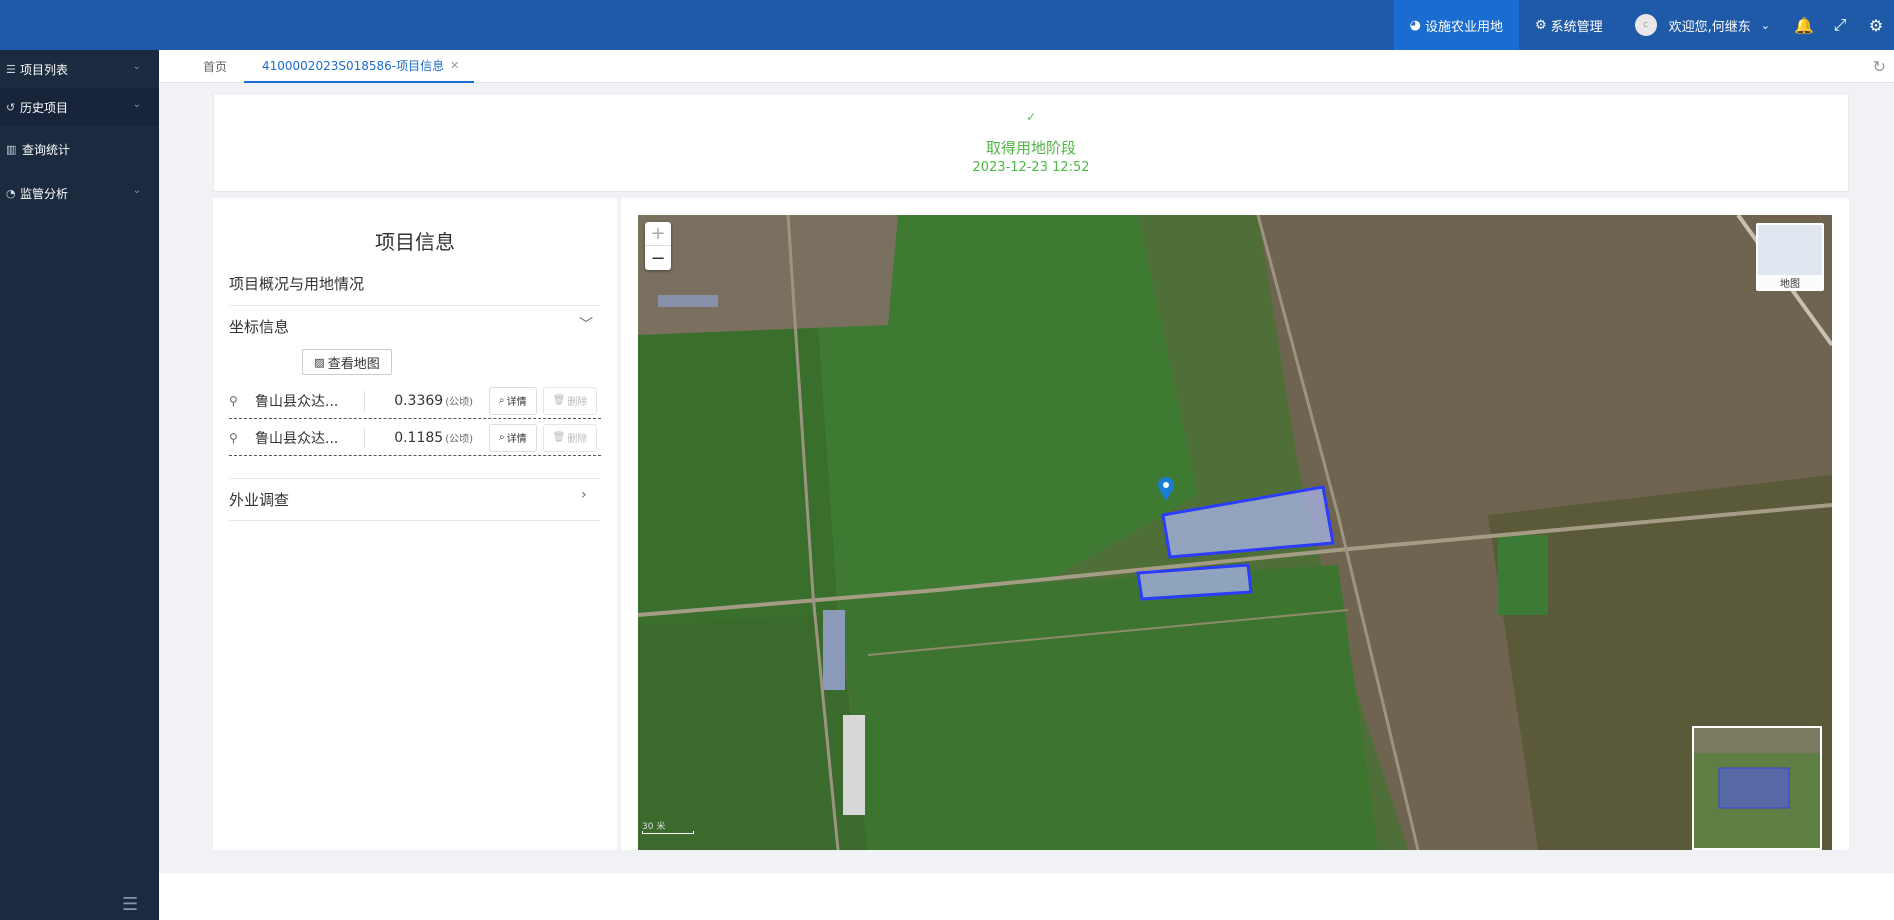  Describe the element at coordinates (79, 107) in the screenshot. I see `sidebar-item-history: ↺ 历史项目 ⌄` at that location.